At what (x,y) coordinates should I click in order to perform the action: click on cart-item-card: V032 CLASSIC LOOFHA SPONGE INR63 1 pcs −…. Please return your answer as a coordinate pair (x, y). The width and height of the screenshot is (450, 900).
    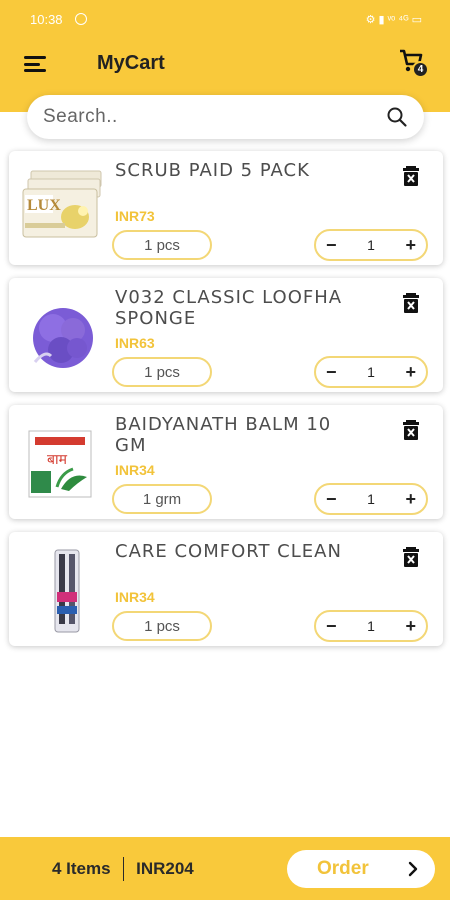
    Looking at the image, I should click on (226, 335).